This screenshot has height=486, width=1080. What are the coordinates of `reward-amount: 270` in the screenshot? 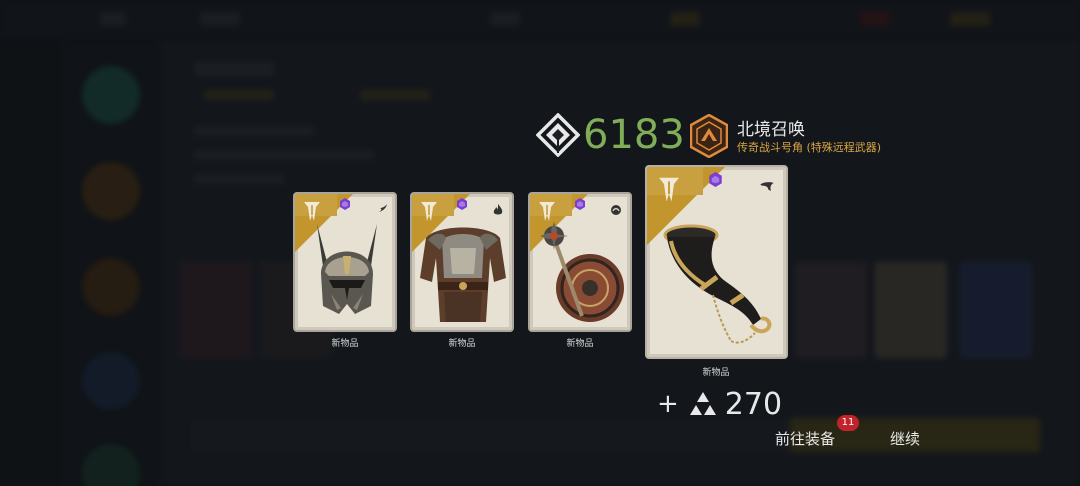 It's located at (753, 404).